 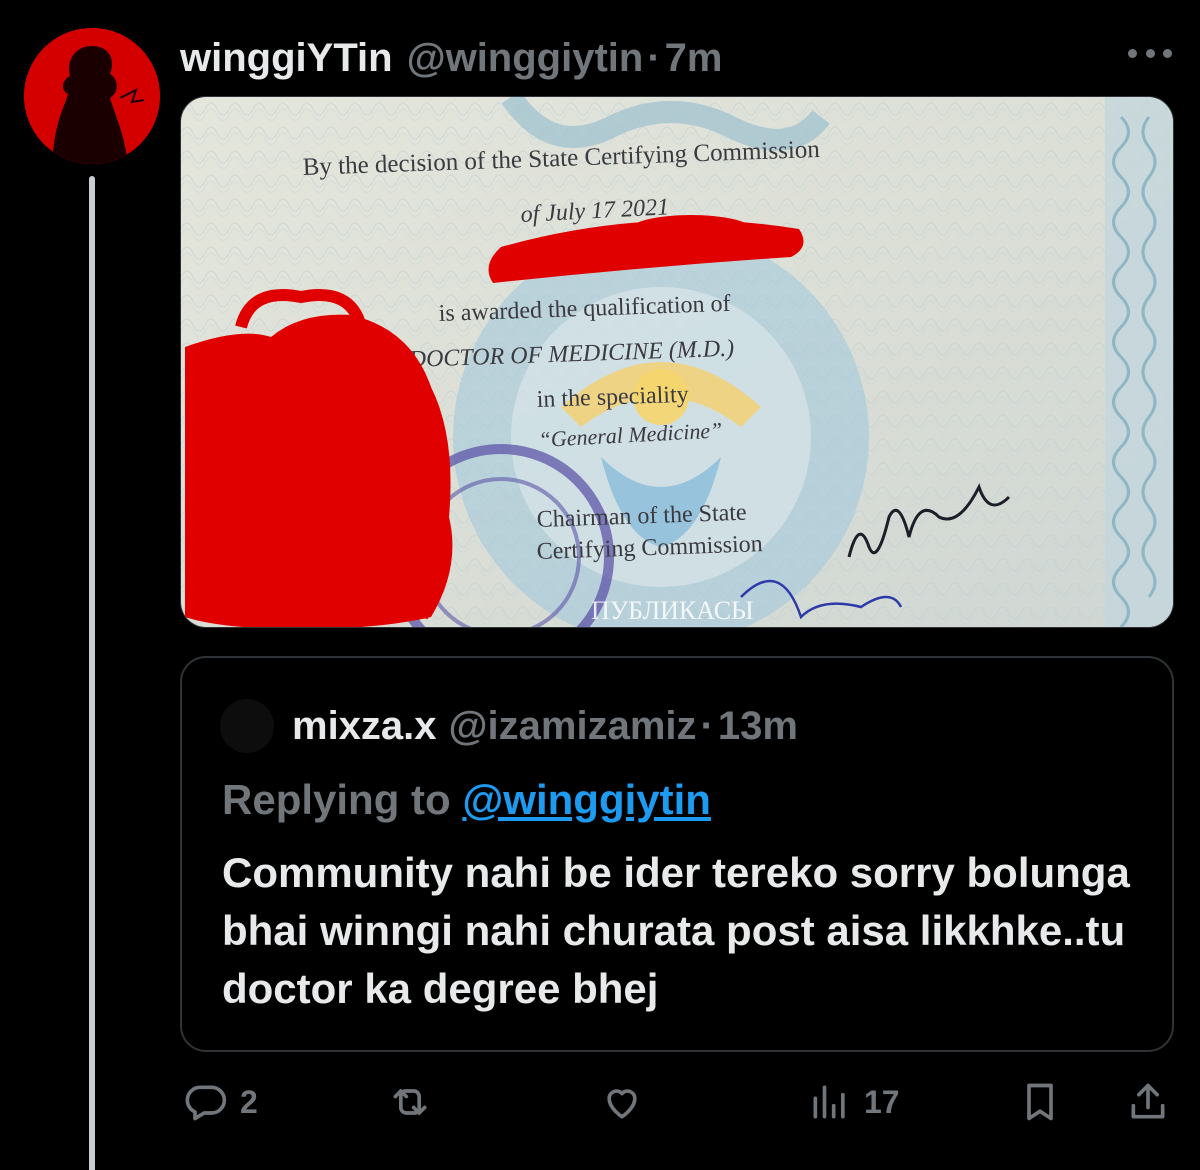 I want to click on bookmark-button, so click(x=1040, y=1102).